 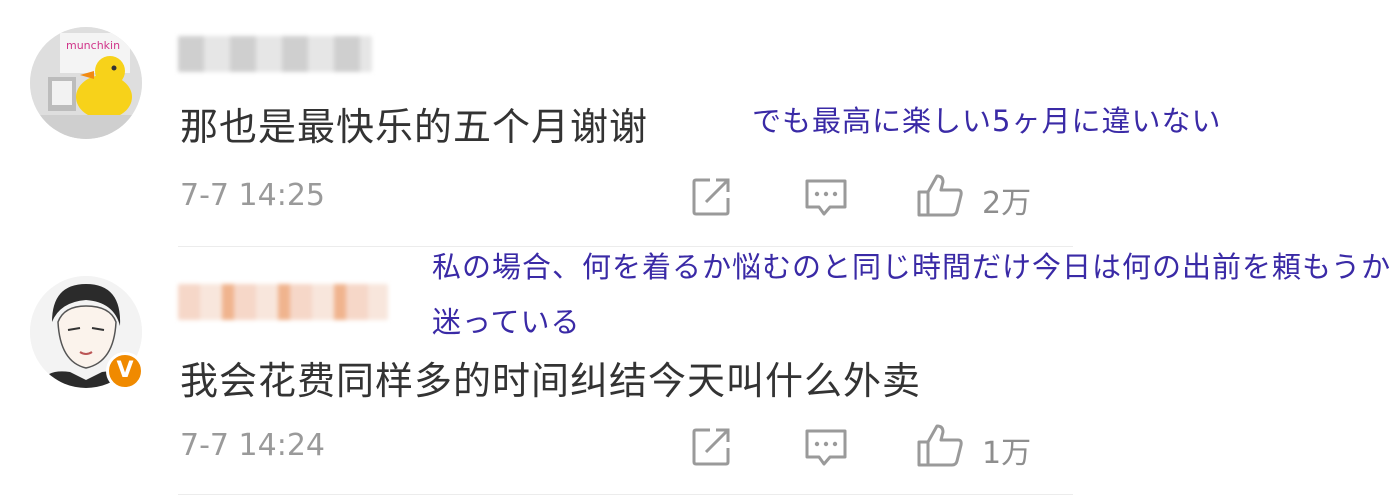 What do you see at coordinates (93, 45) in the screenshot?
I see `avatar-brand-text: munchkin` at bounding box center [93, 45].